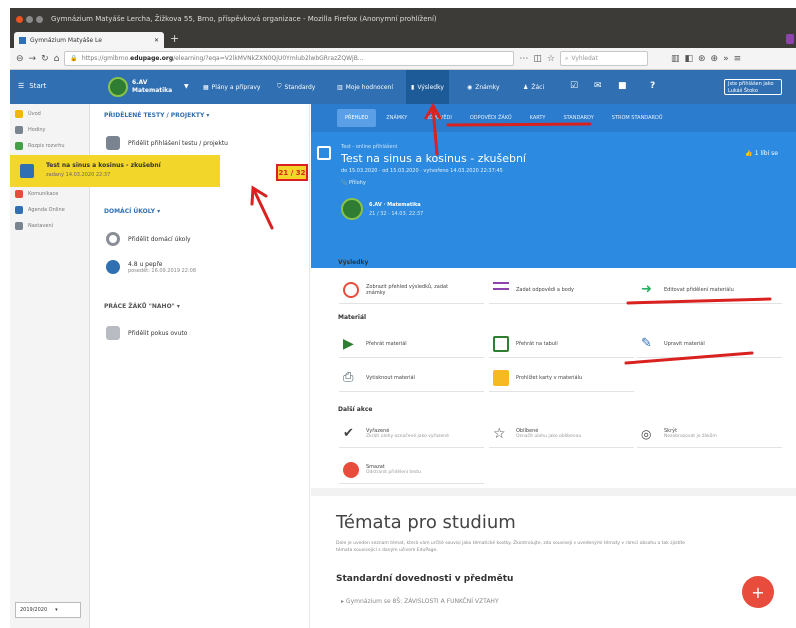 Image resolution: width=796 pixels, height=628 pixels. What do you see at coordinates (603, 58) in the screenshot?
I see `search-input: ⌕ Vyhledat` at bounding box center [603, 58].